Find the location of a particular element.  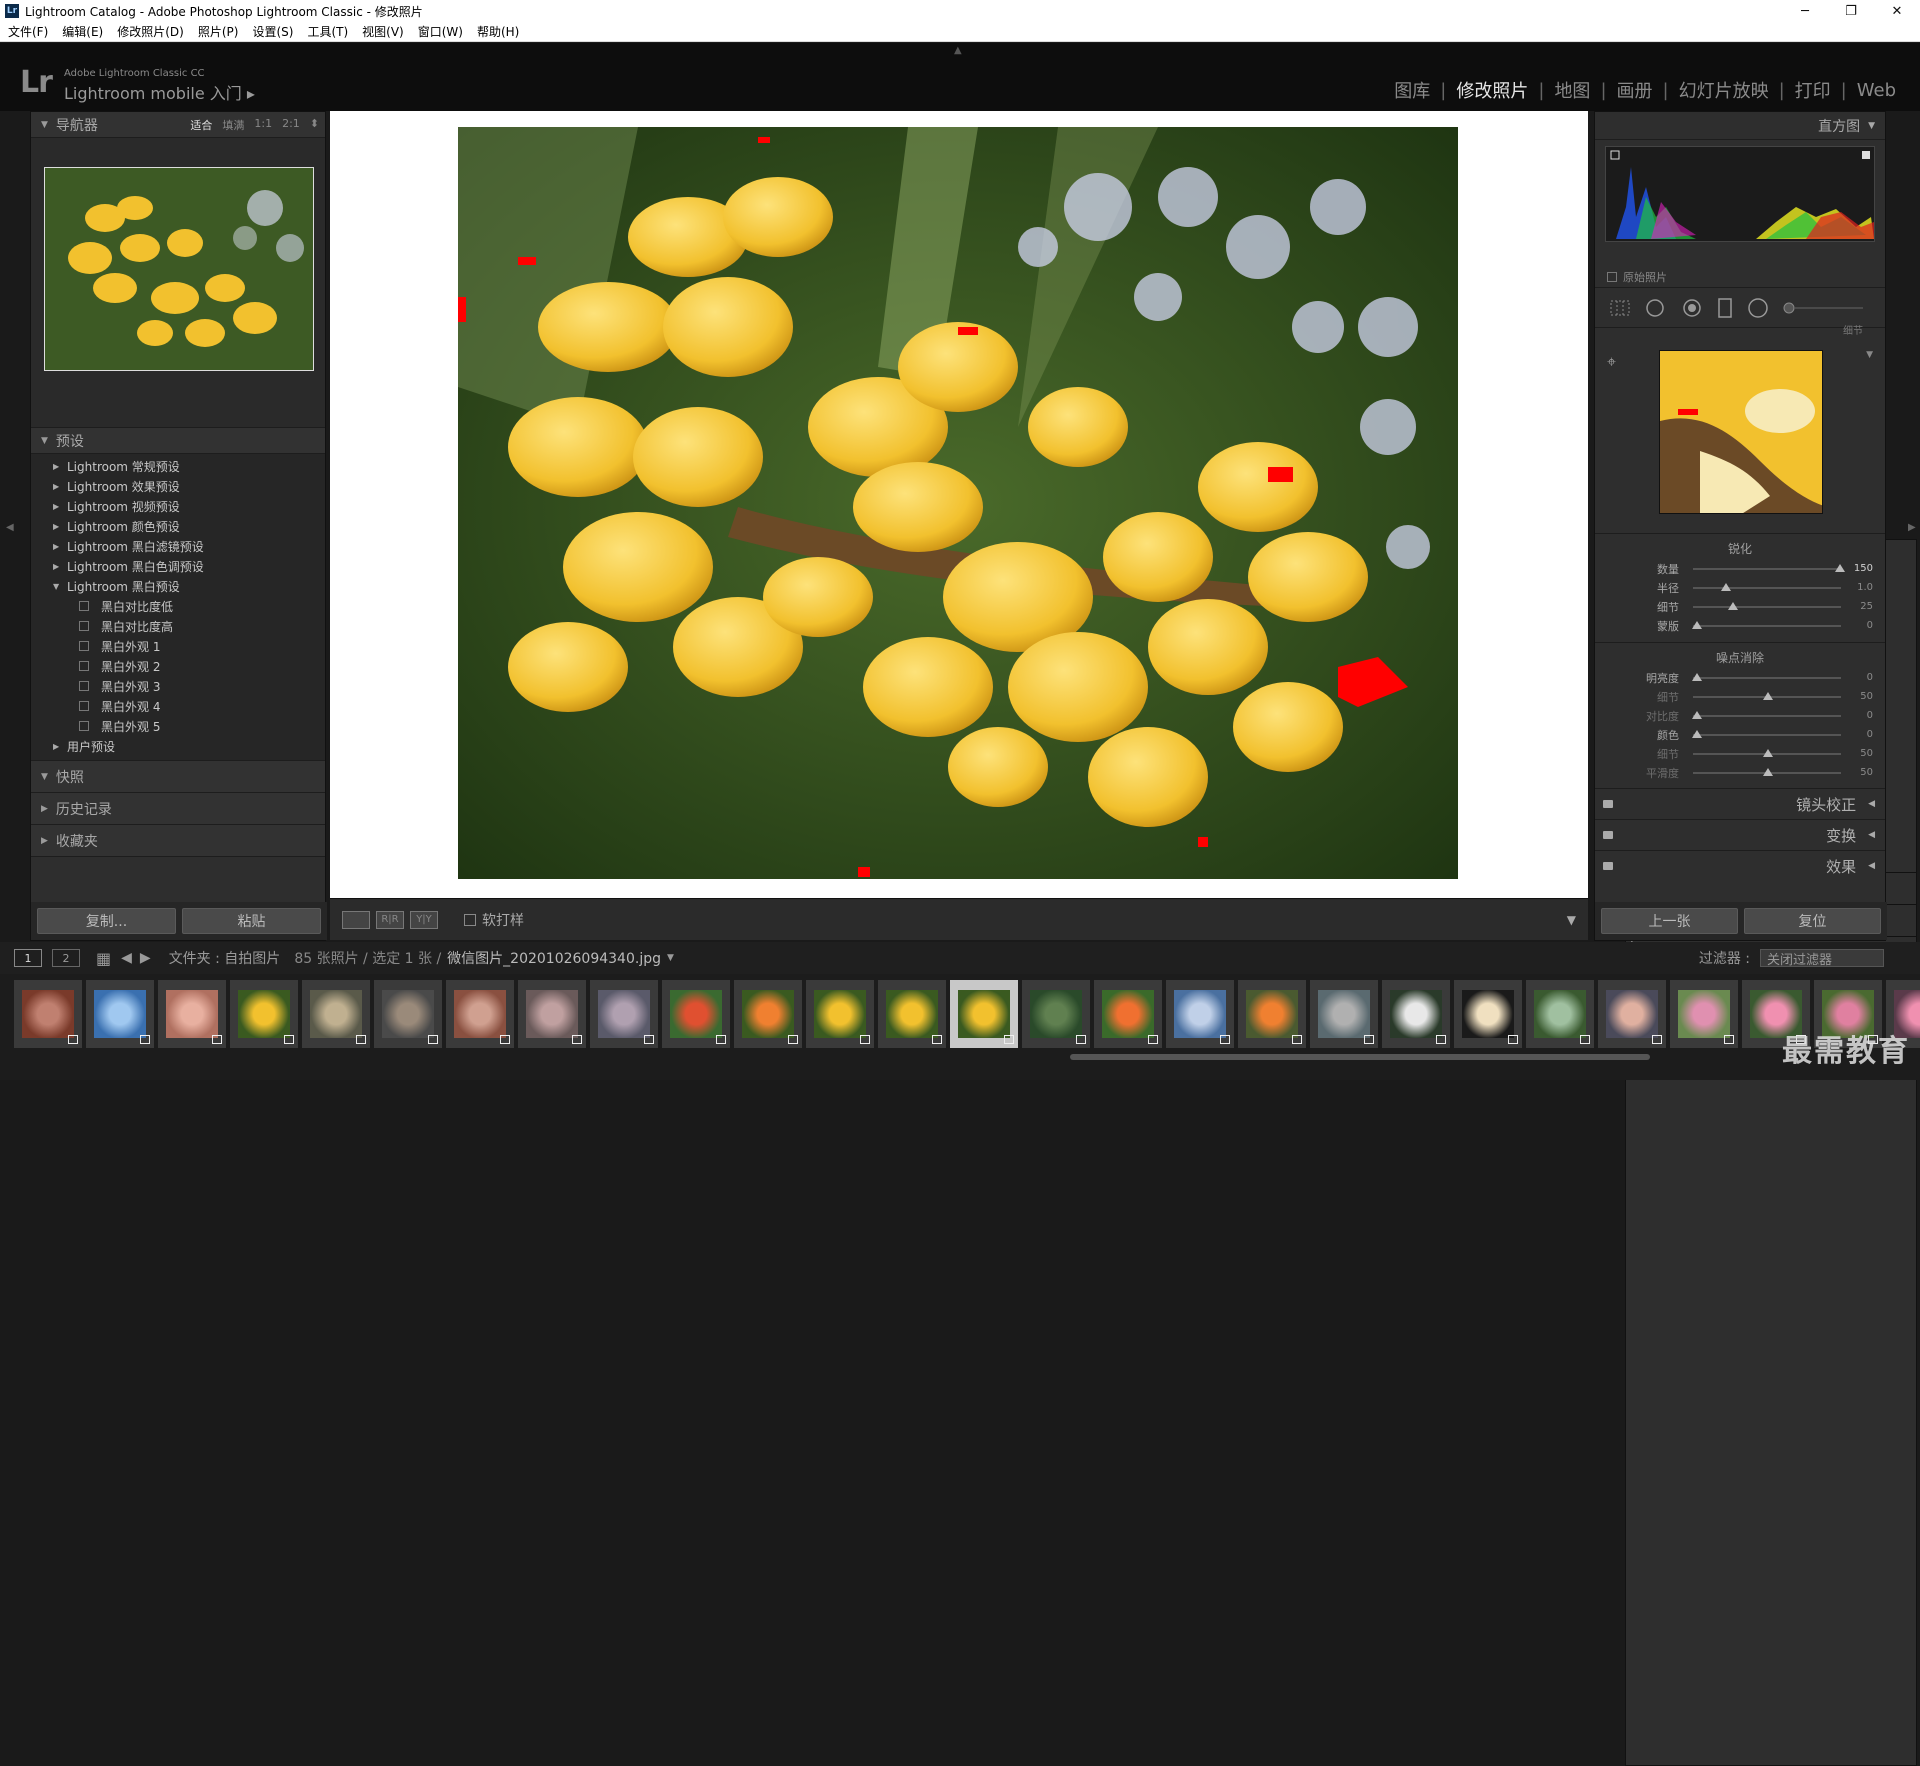

navigator-zoom-option: 2:1 is located at coordinates (291, 125).